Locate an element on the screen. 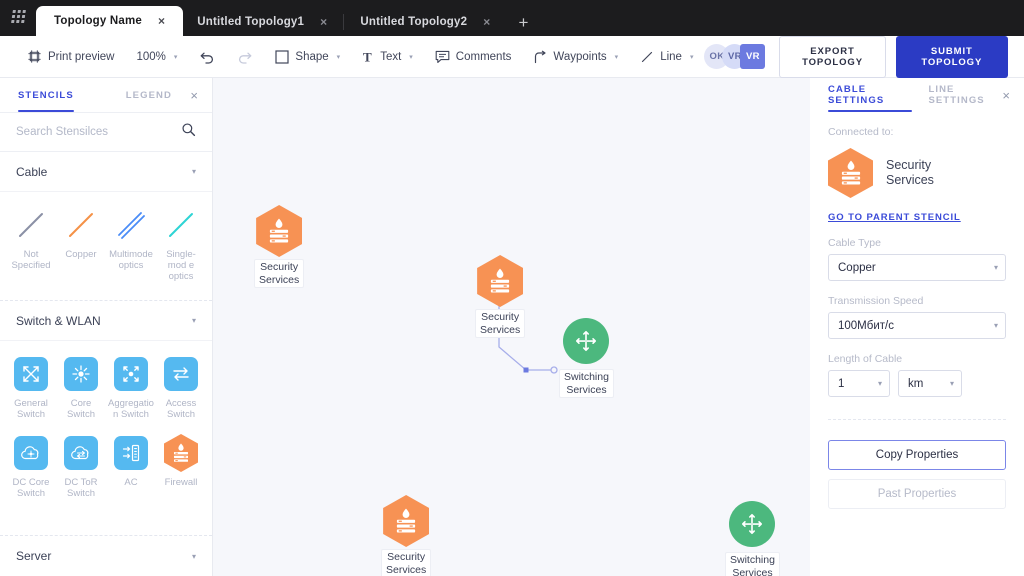  search-input is located at coordinates (98, 132).